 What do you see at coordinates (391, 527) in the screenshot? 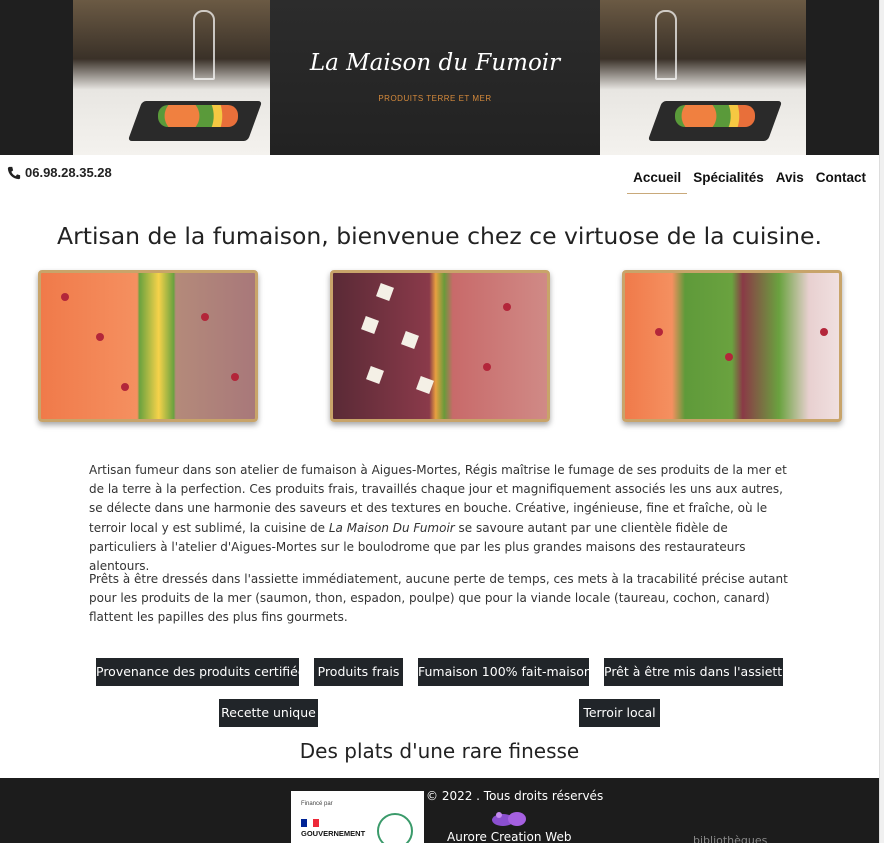
I see `brand-mention: La Maison Du Fumoir` at bounding box center [391, 527].